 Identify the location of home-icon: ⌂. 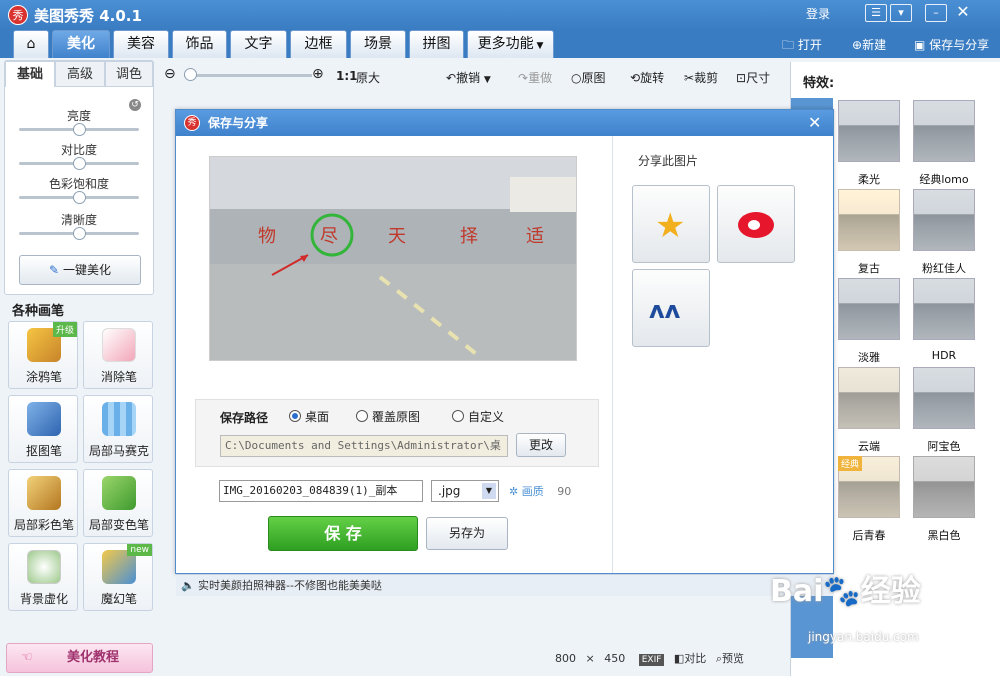
(31, 44).